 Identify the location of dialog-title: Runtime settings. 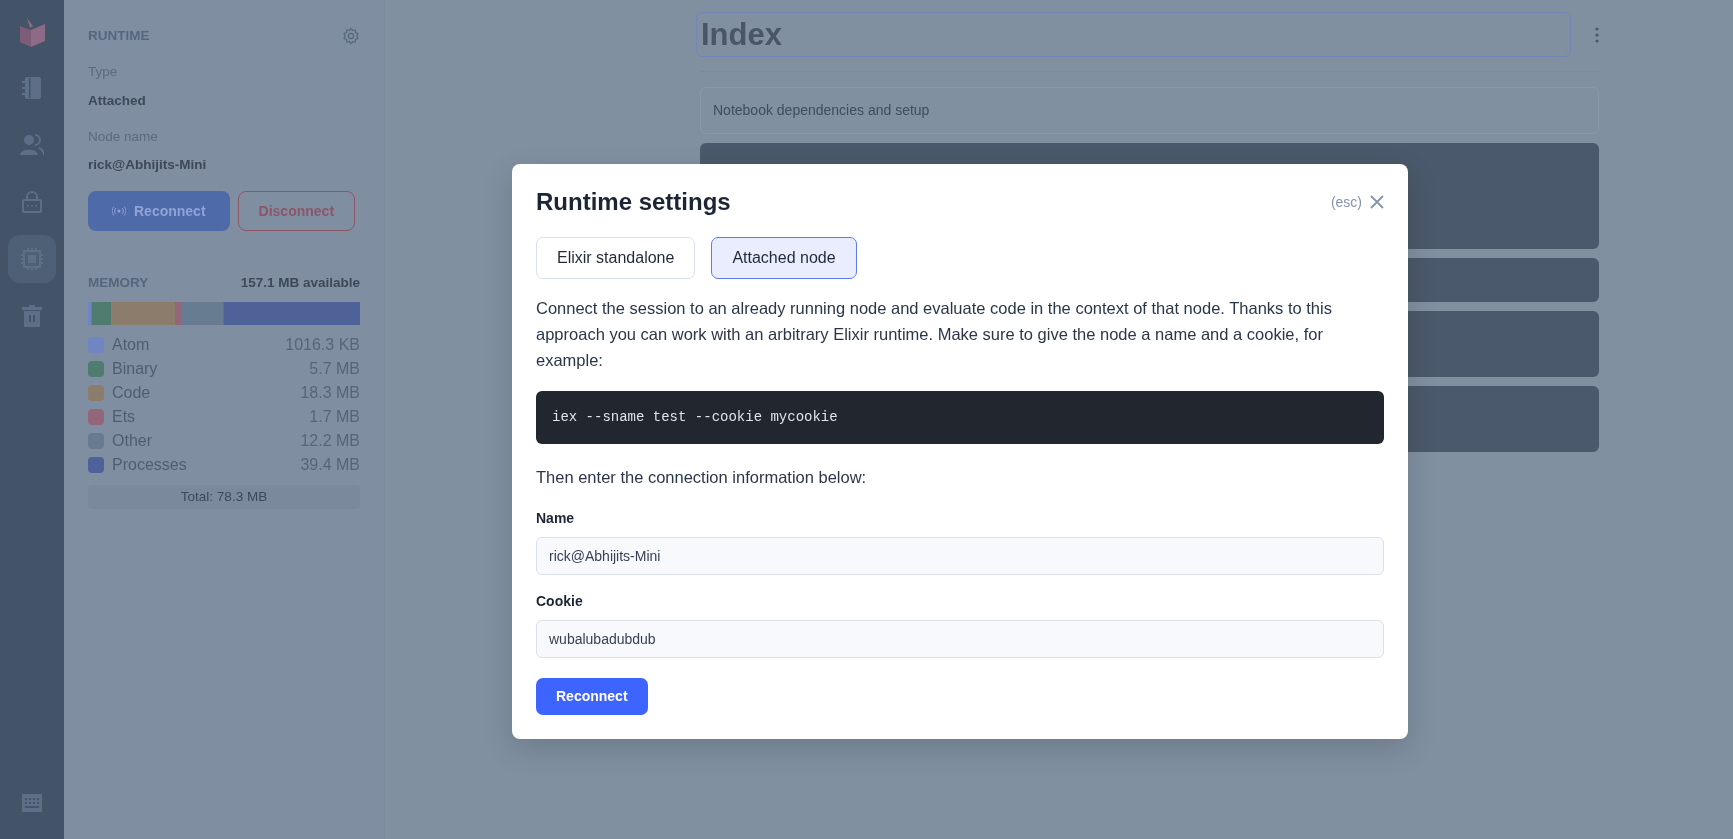
(633, 202).